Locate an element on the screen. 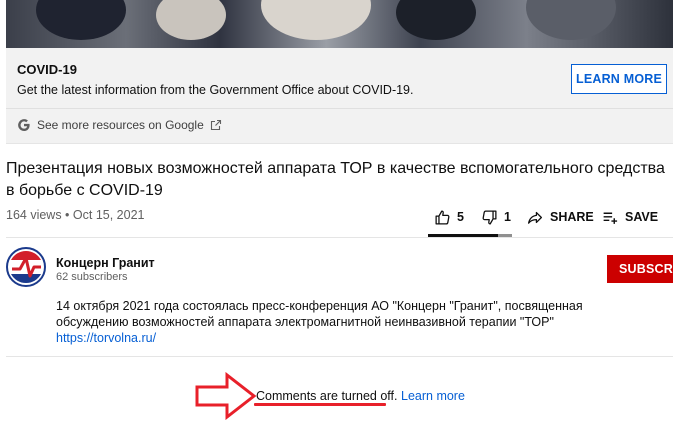 This screenshot has height=435, width=673. learn-more-button: LEARN MORE is located at coordinates (619, 79).